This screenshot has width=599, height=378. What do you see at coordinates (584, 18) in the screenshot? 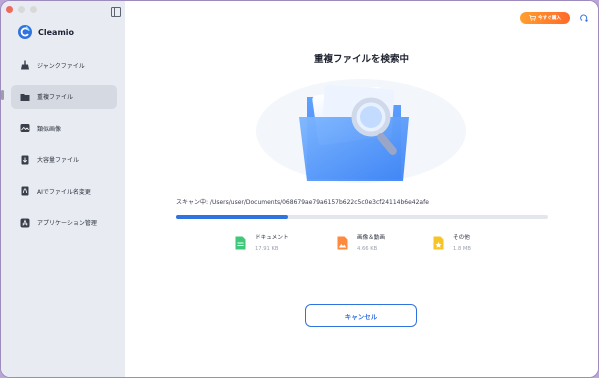
I see `support-icon` at bounding box center [584, 18].